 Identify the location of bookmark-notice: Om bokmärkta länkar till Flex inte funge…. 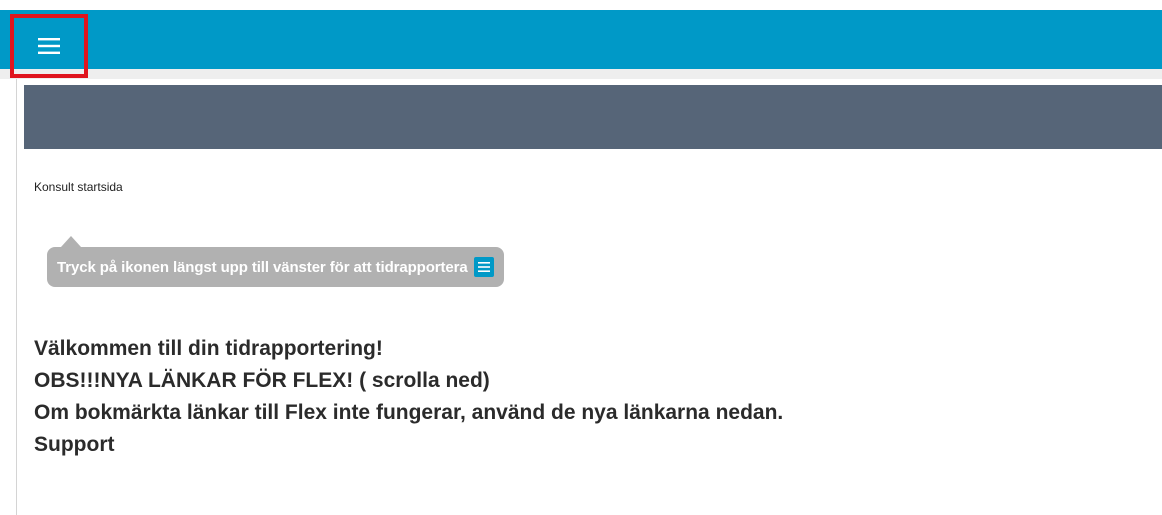
(409, 412).